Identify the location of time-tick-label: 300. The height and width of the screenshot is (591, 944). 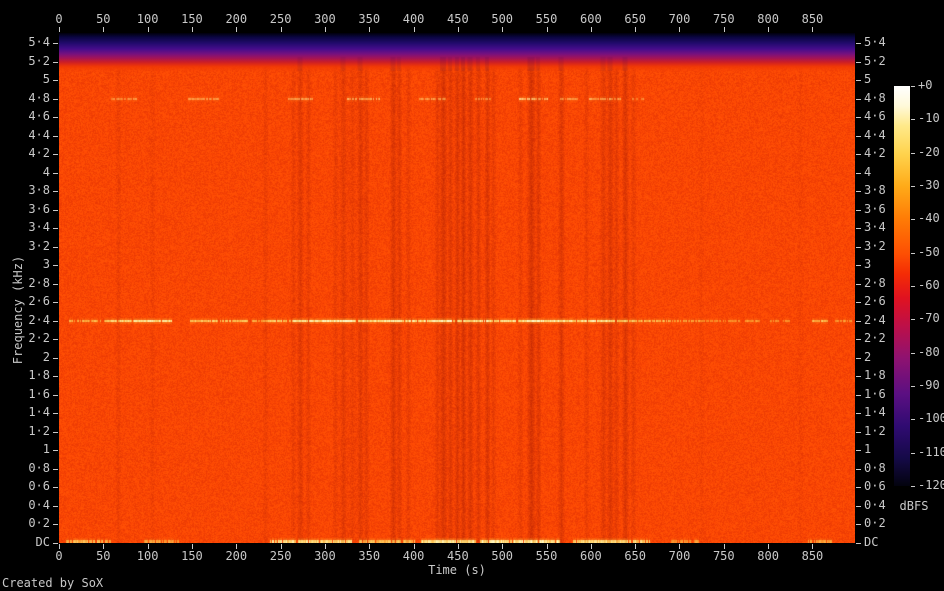
(325, 556).